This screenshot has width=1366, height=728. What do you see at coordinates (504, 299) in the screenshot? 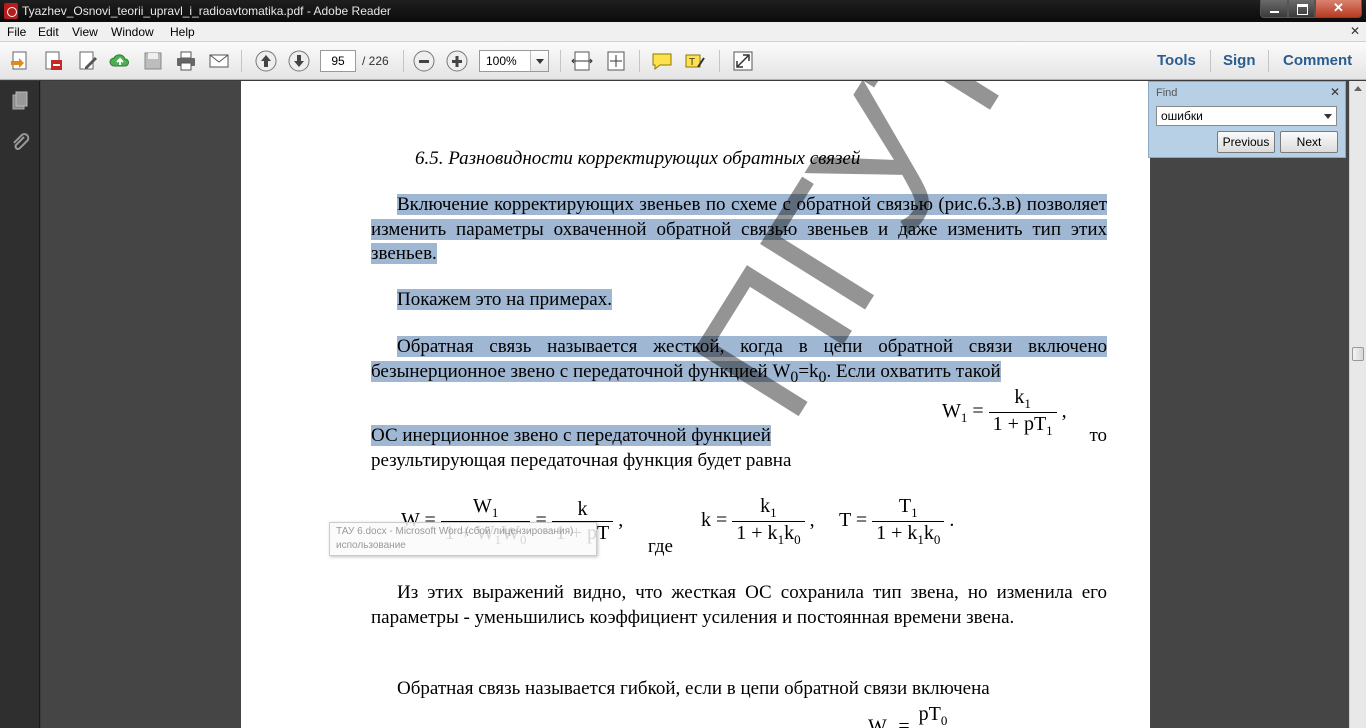
I see `highlighted-text: Покажем это на примерах.` at bounding box center [504, 299].